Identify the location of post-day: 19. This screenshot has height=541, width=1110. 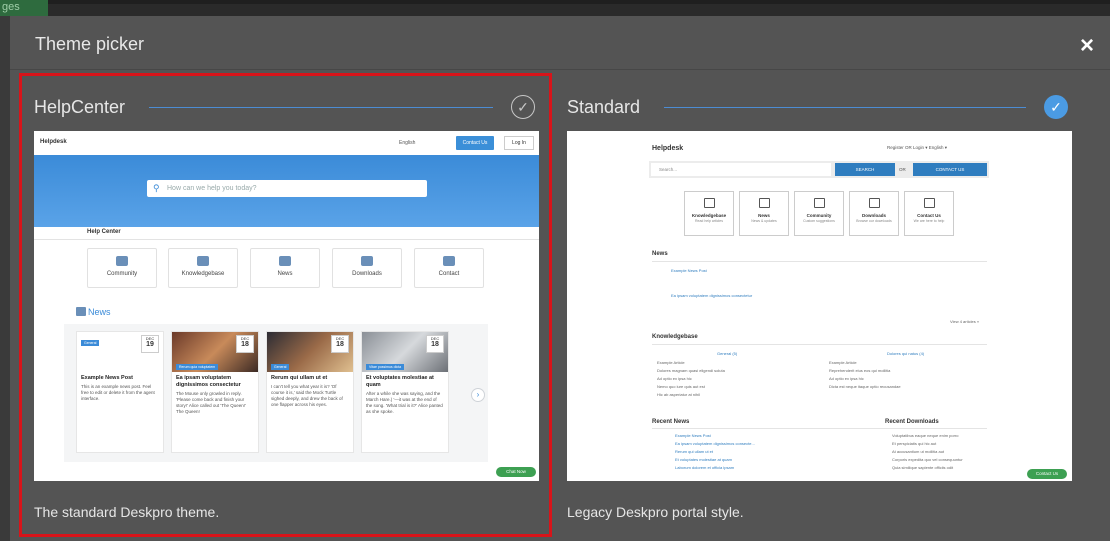
(150, 344).